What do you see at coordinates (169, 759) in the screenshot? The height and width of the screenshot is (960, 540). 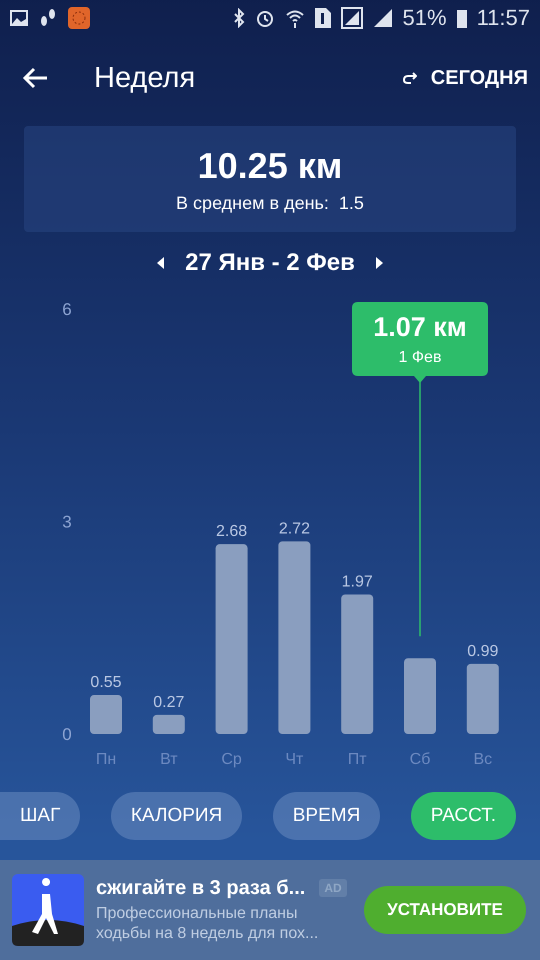 I see `day-label: Вт` at bounding box center [169, 759].